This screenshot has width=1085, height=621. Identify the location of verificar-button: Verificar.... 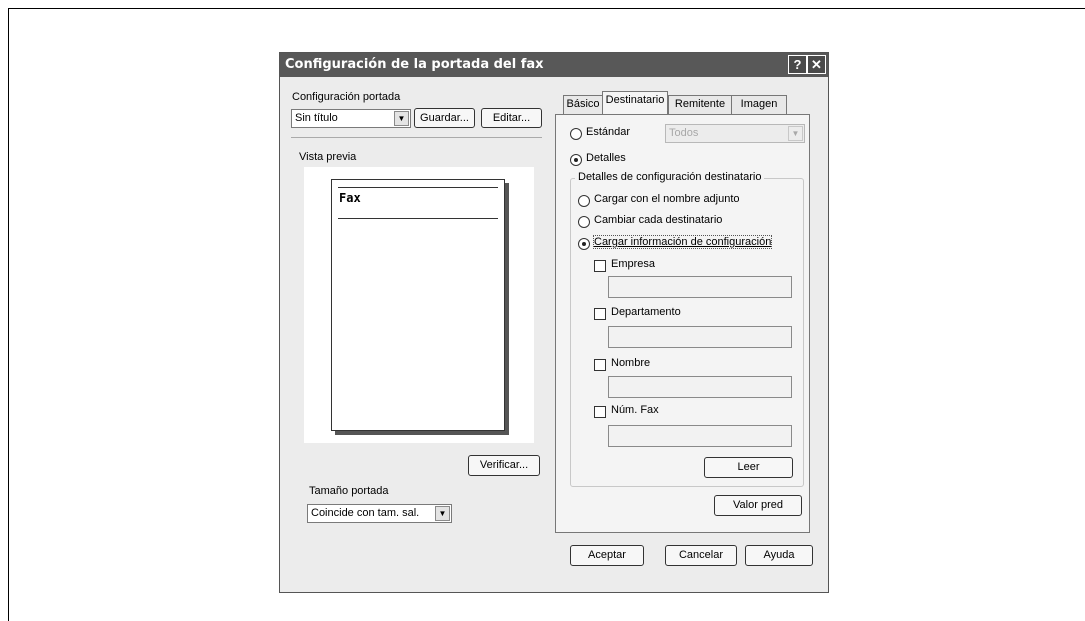
(504, 465).